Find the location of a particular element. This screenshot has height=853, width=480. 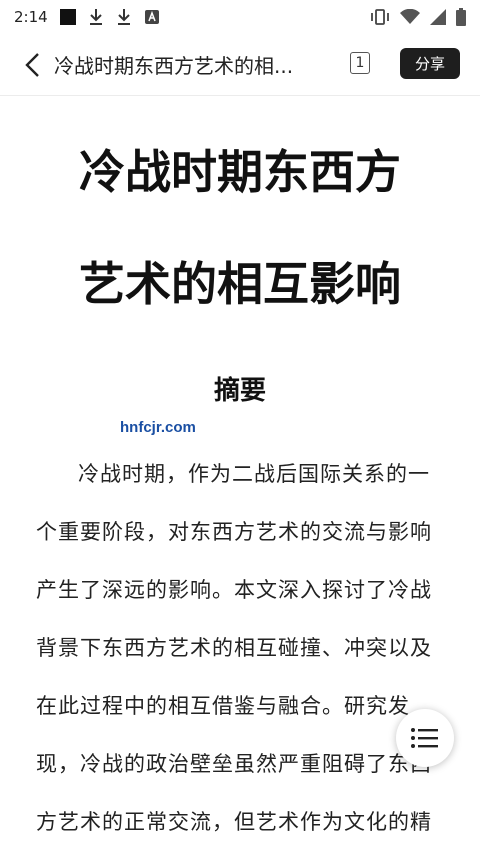

wifi-icon is located at coordinates (410, 16).